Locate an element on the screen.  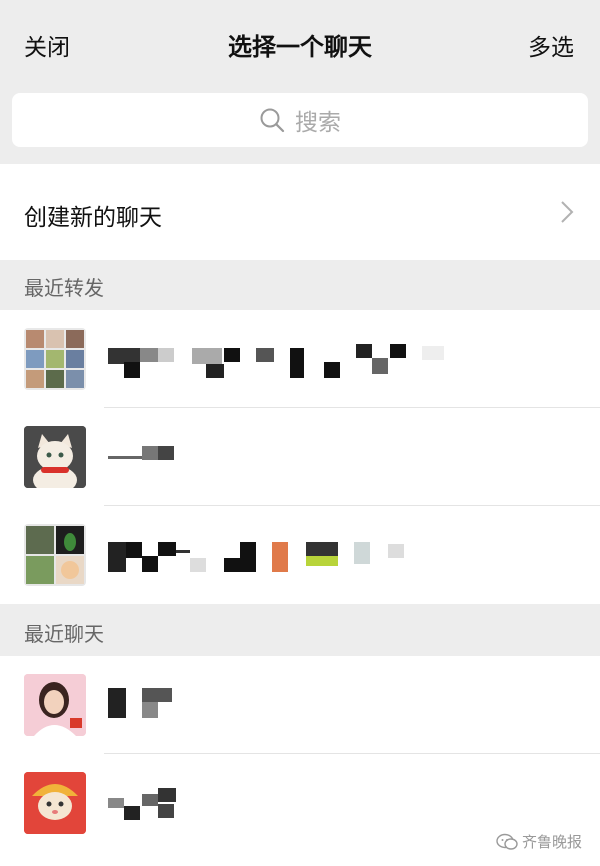
group-avatar is located at coordinates (55, 555).